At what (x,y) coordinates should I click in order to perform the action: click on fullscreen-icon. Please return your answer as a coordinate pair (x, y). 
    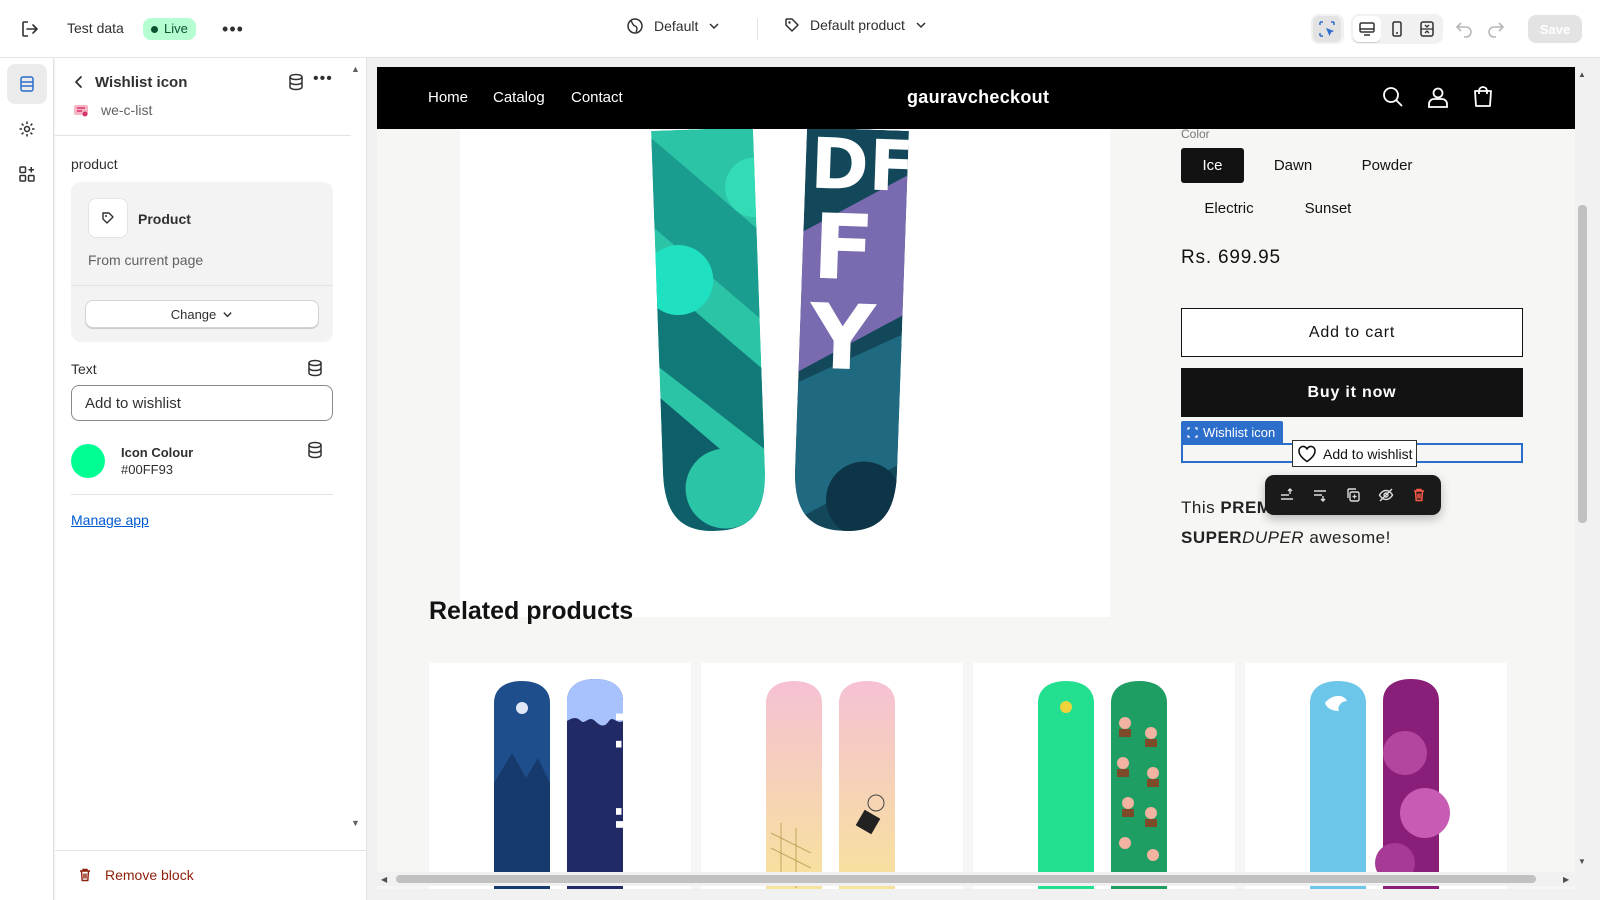
    Looking at the image, I should click on (1427, 29).